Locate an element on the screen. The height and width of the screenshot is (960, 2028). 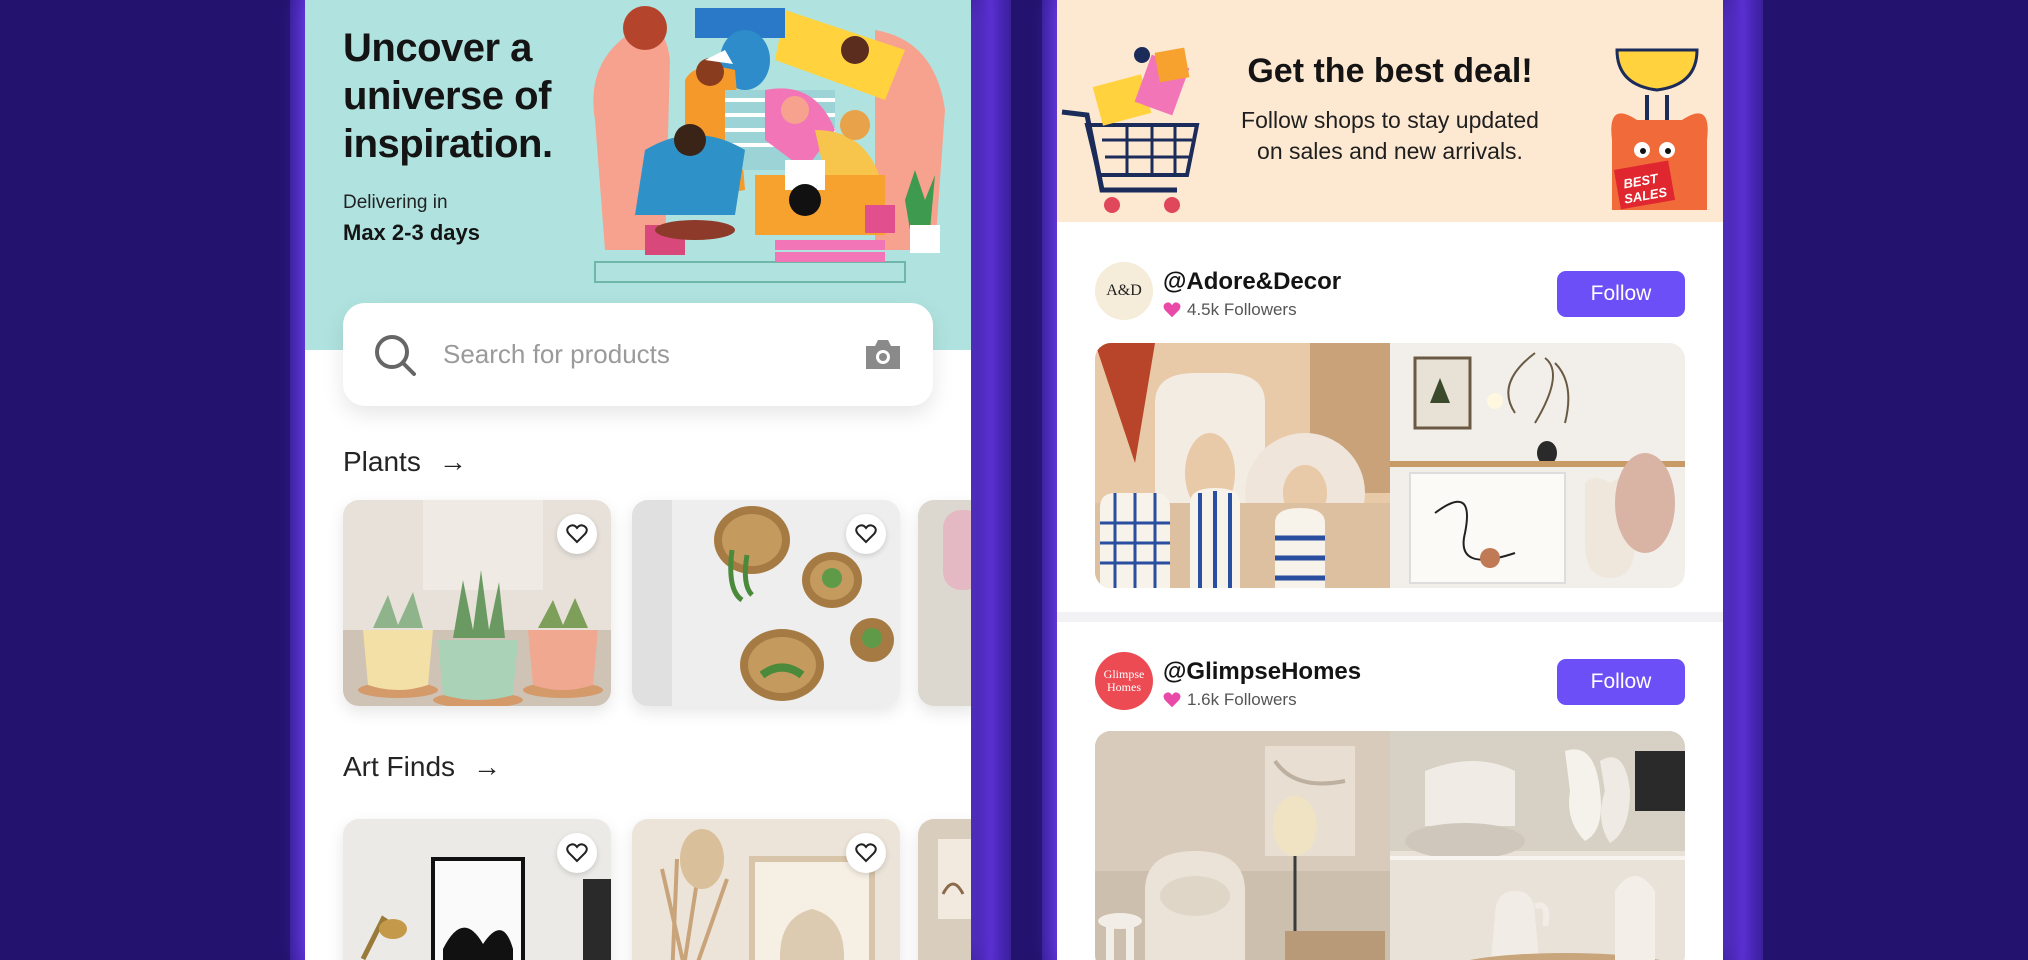
search-bar: Search for products is located at coordinates (638, 354).